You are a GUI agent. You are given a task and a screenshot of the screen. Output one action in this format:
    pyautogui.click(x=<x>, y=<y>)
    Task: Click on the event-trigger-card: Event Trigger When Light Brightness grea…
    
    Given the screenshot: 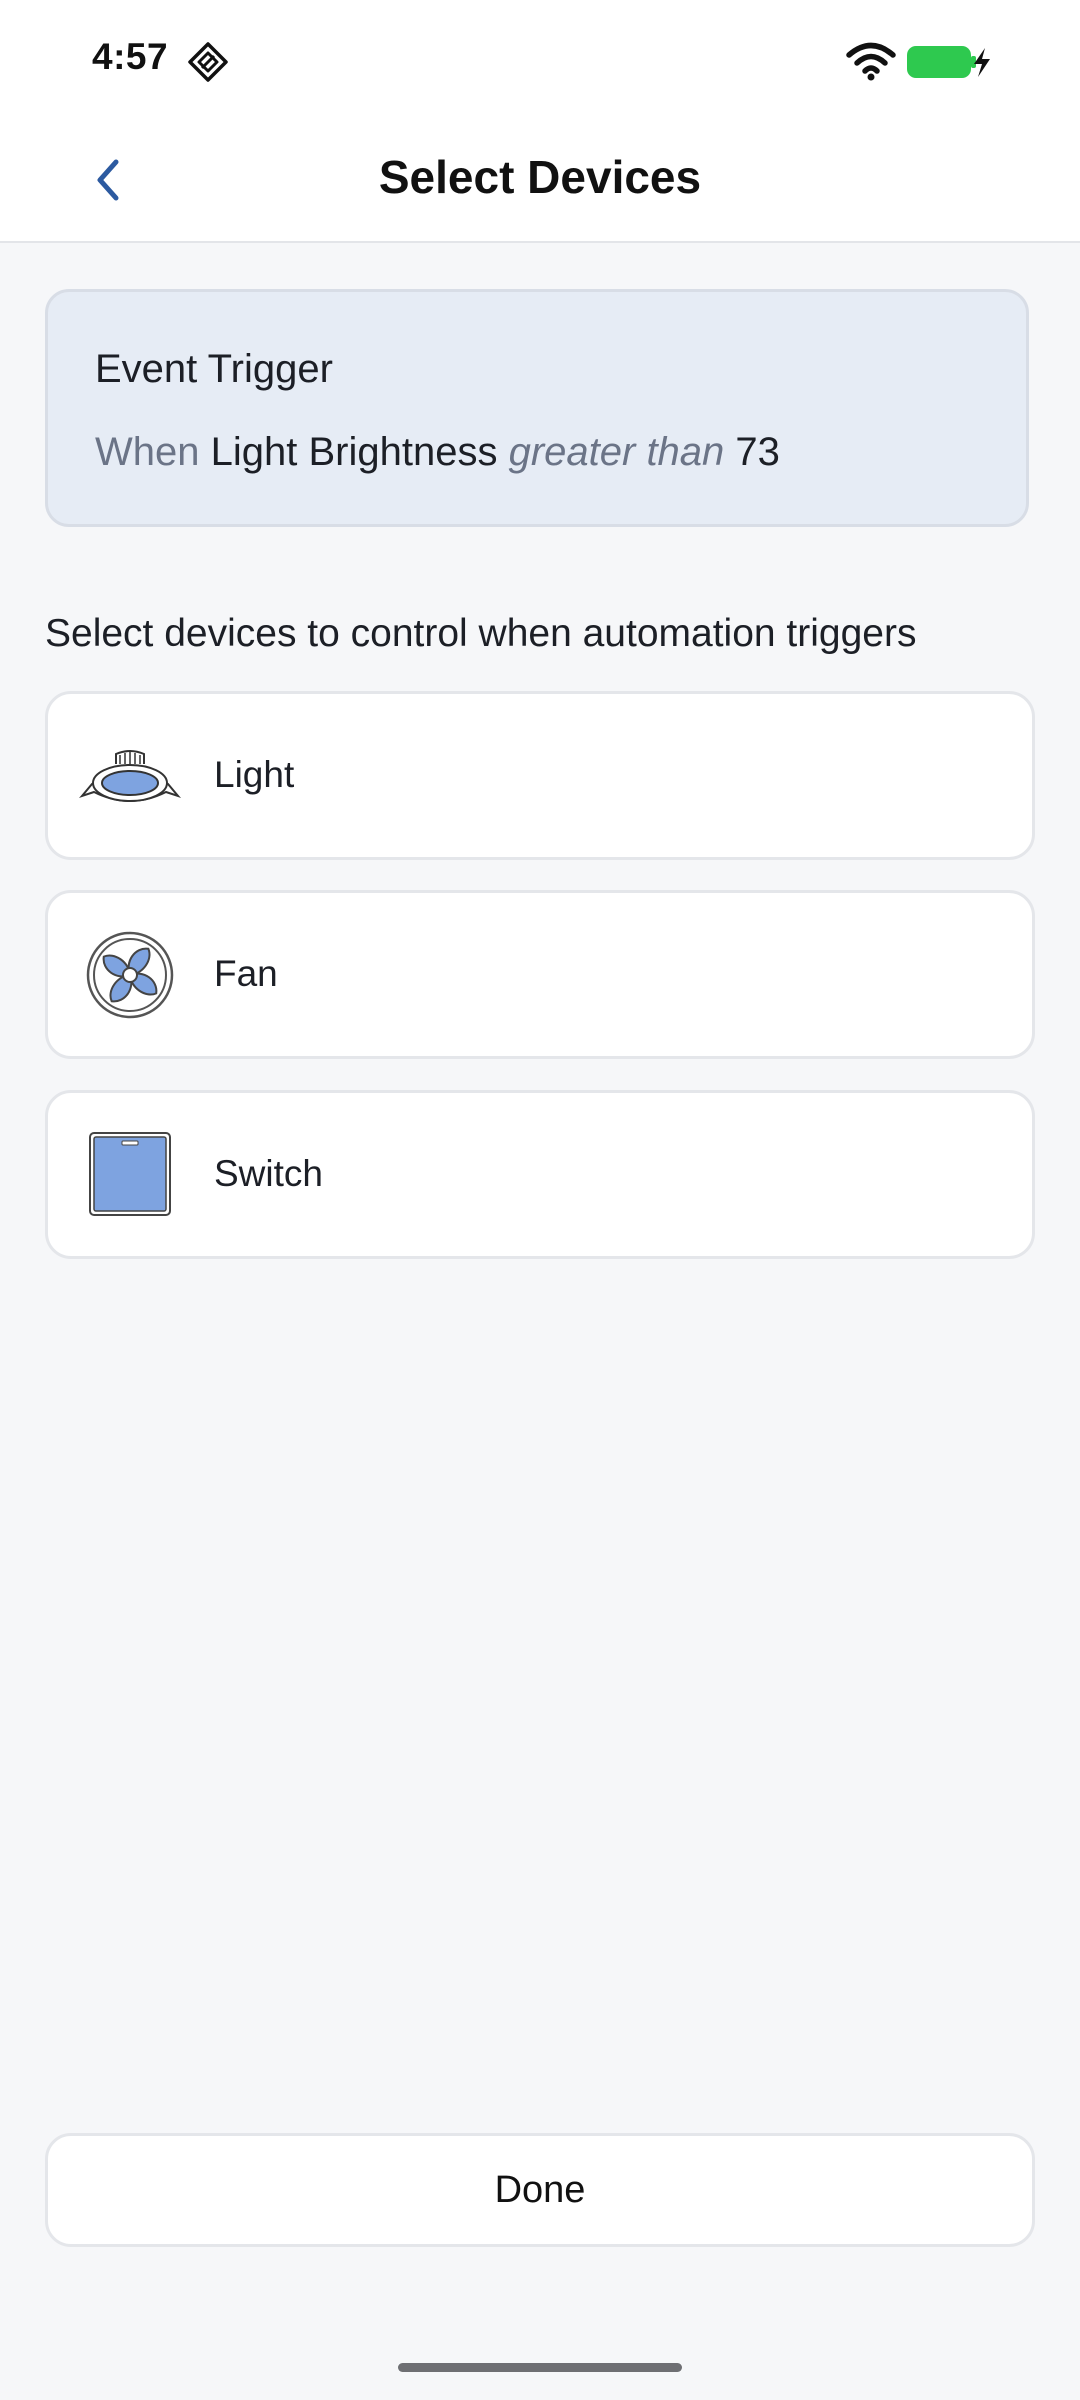 What is the action you would take?
    pyautogui.click(x=537, y=408)
    